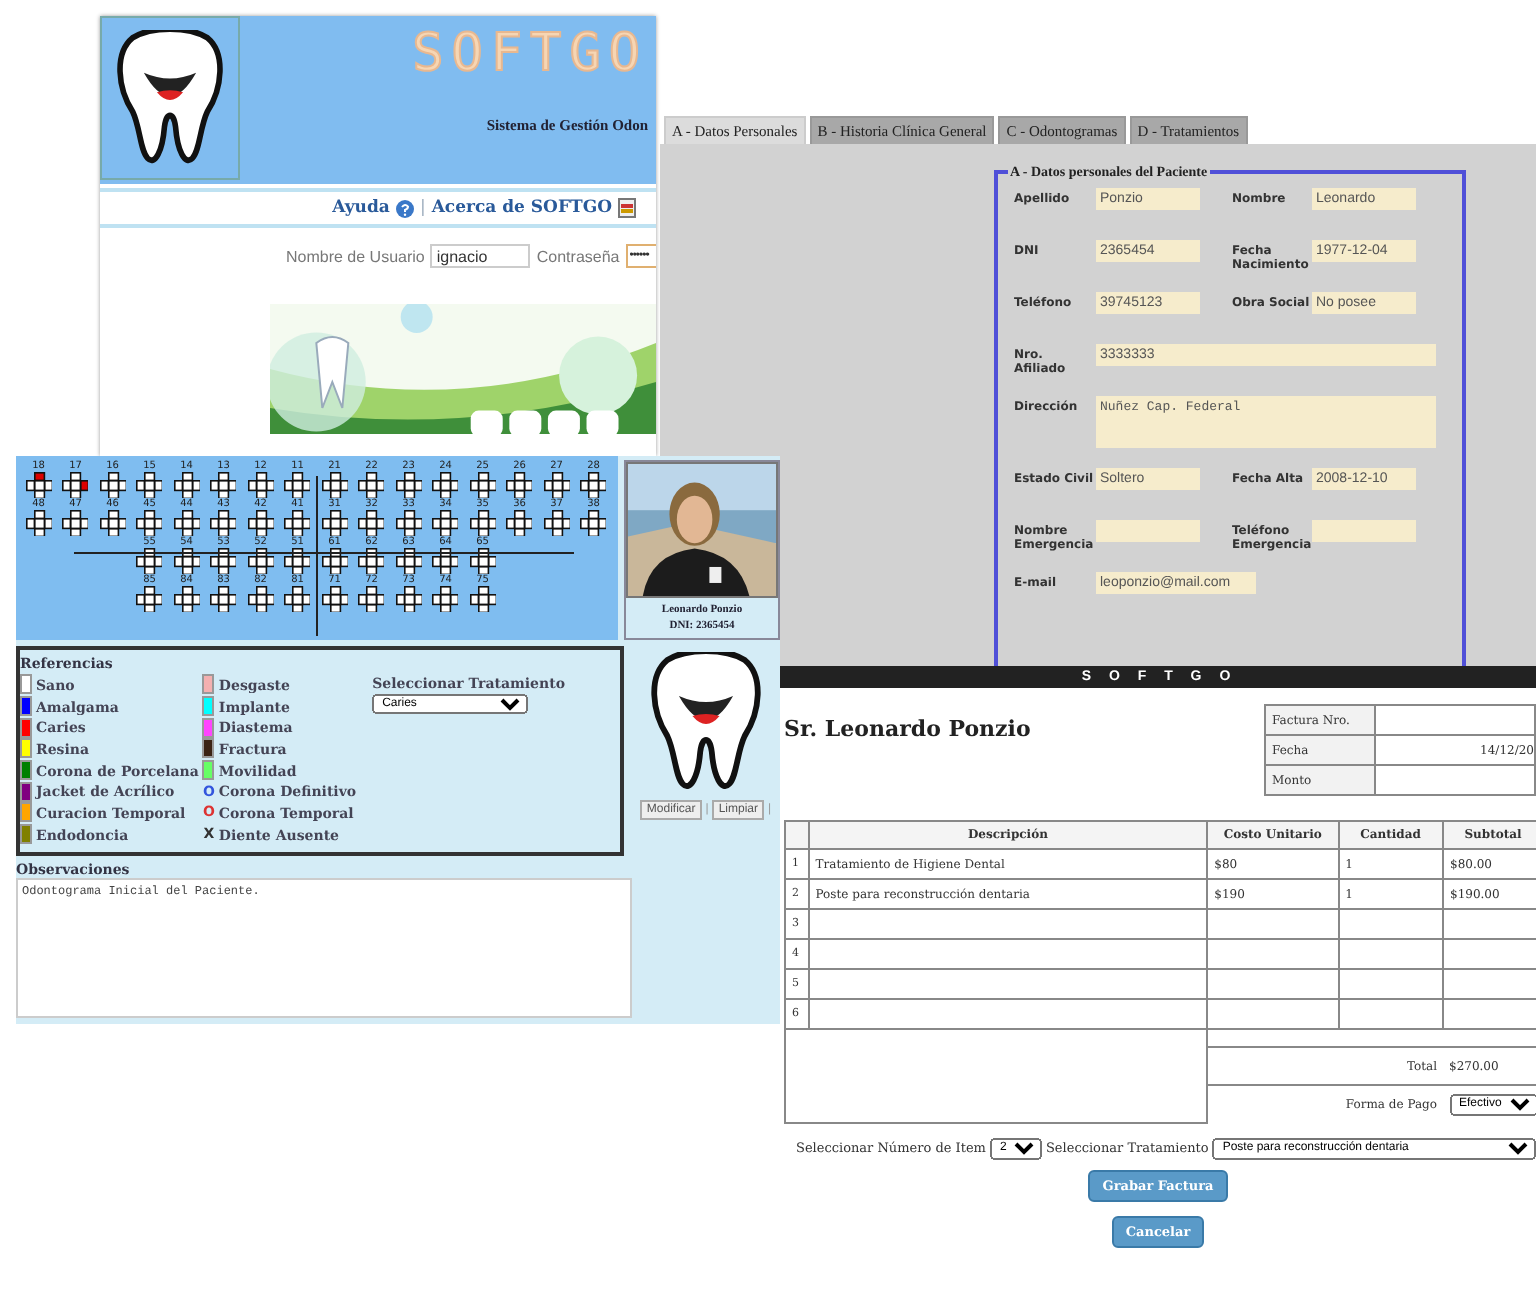 Image resolution: width=1536 pixels, height=1298 pixels. I want to click on app-title: SOFTGO, so click(530, 54).